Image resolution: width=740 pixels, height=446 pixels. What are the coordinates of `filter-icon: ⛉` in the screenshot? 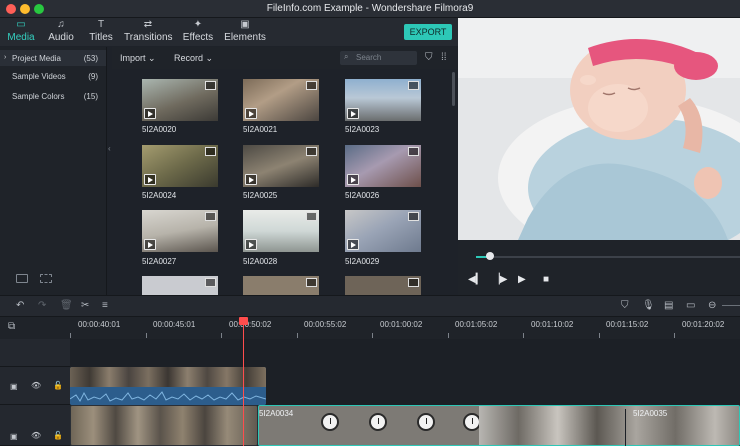 It's located at (429, 57).